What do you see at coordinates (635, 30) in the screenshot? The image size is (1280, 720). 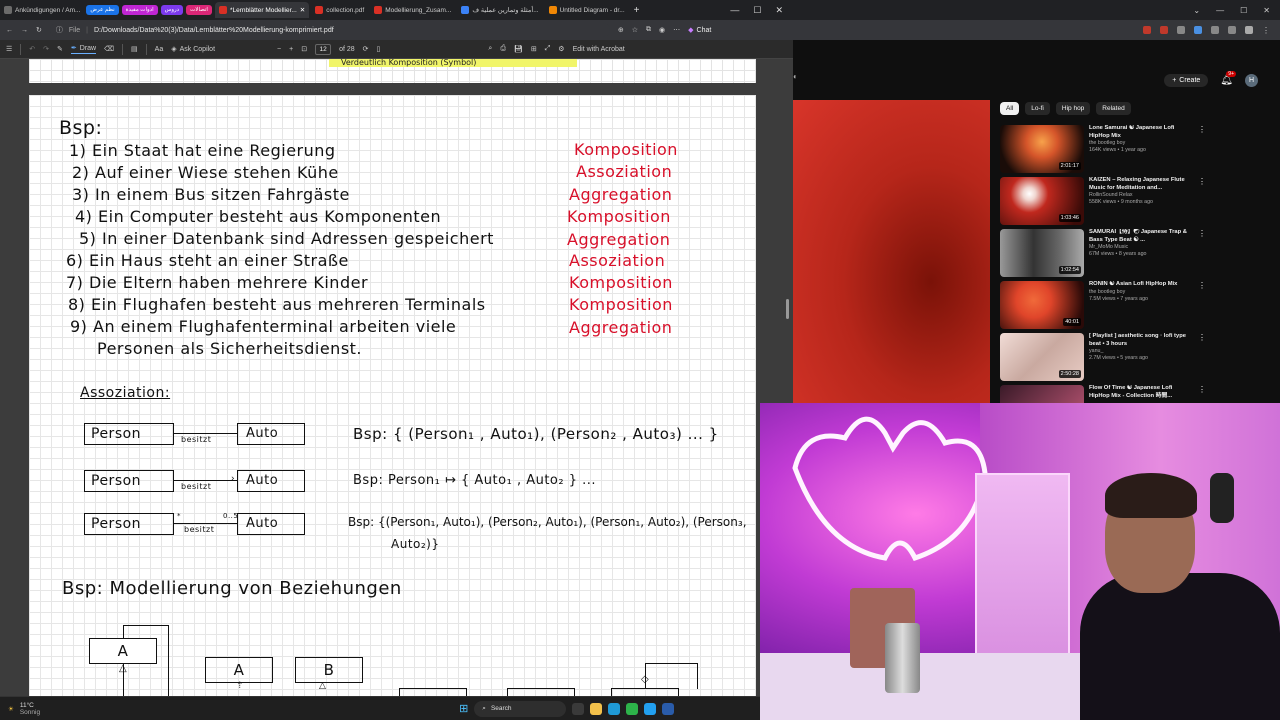 I see `favorite-star-icon: ☆` at bounding box center [635, 30].